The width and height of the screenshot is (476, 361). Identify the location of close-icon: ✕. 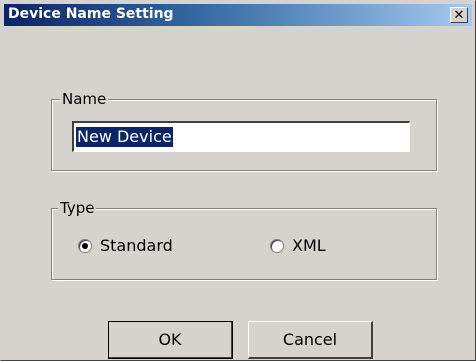
(459, 15).